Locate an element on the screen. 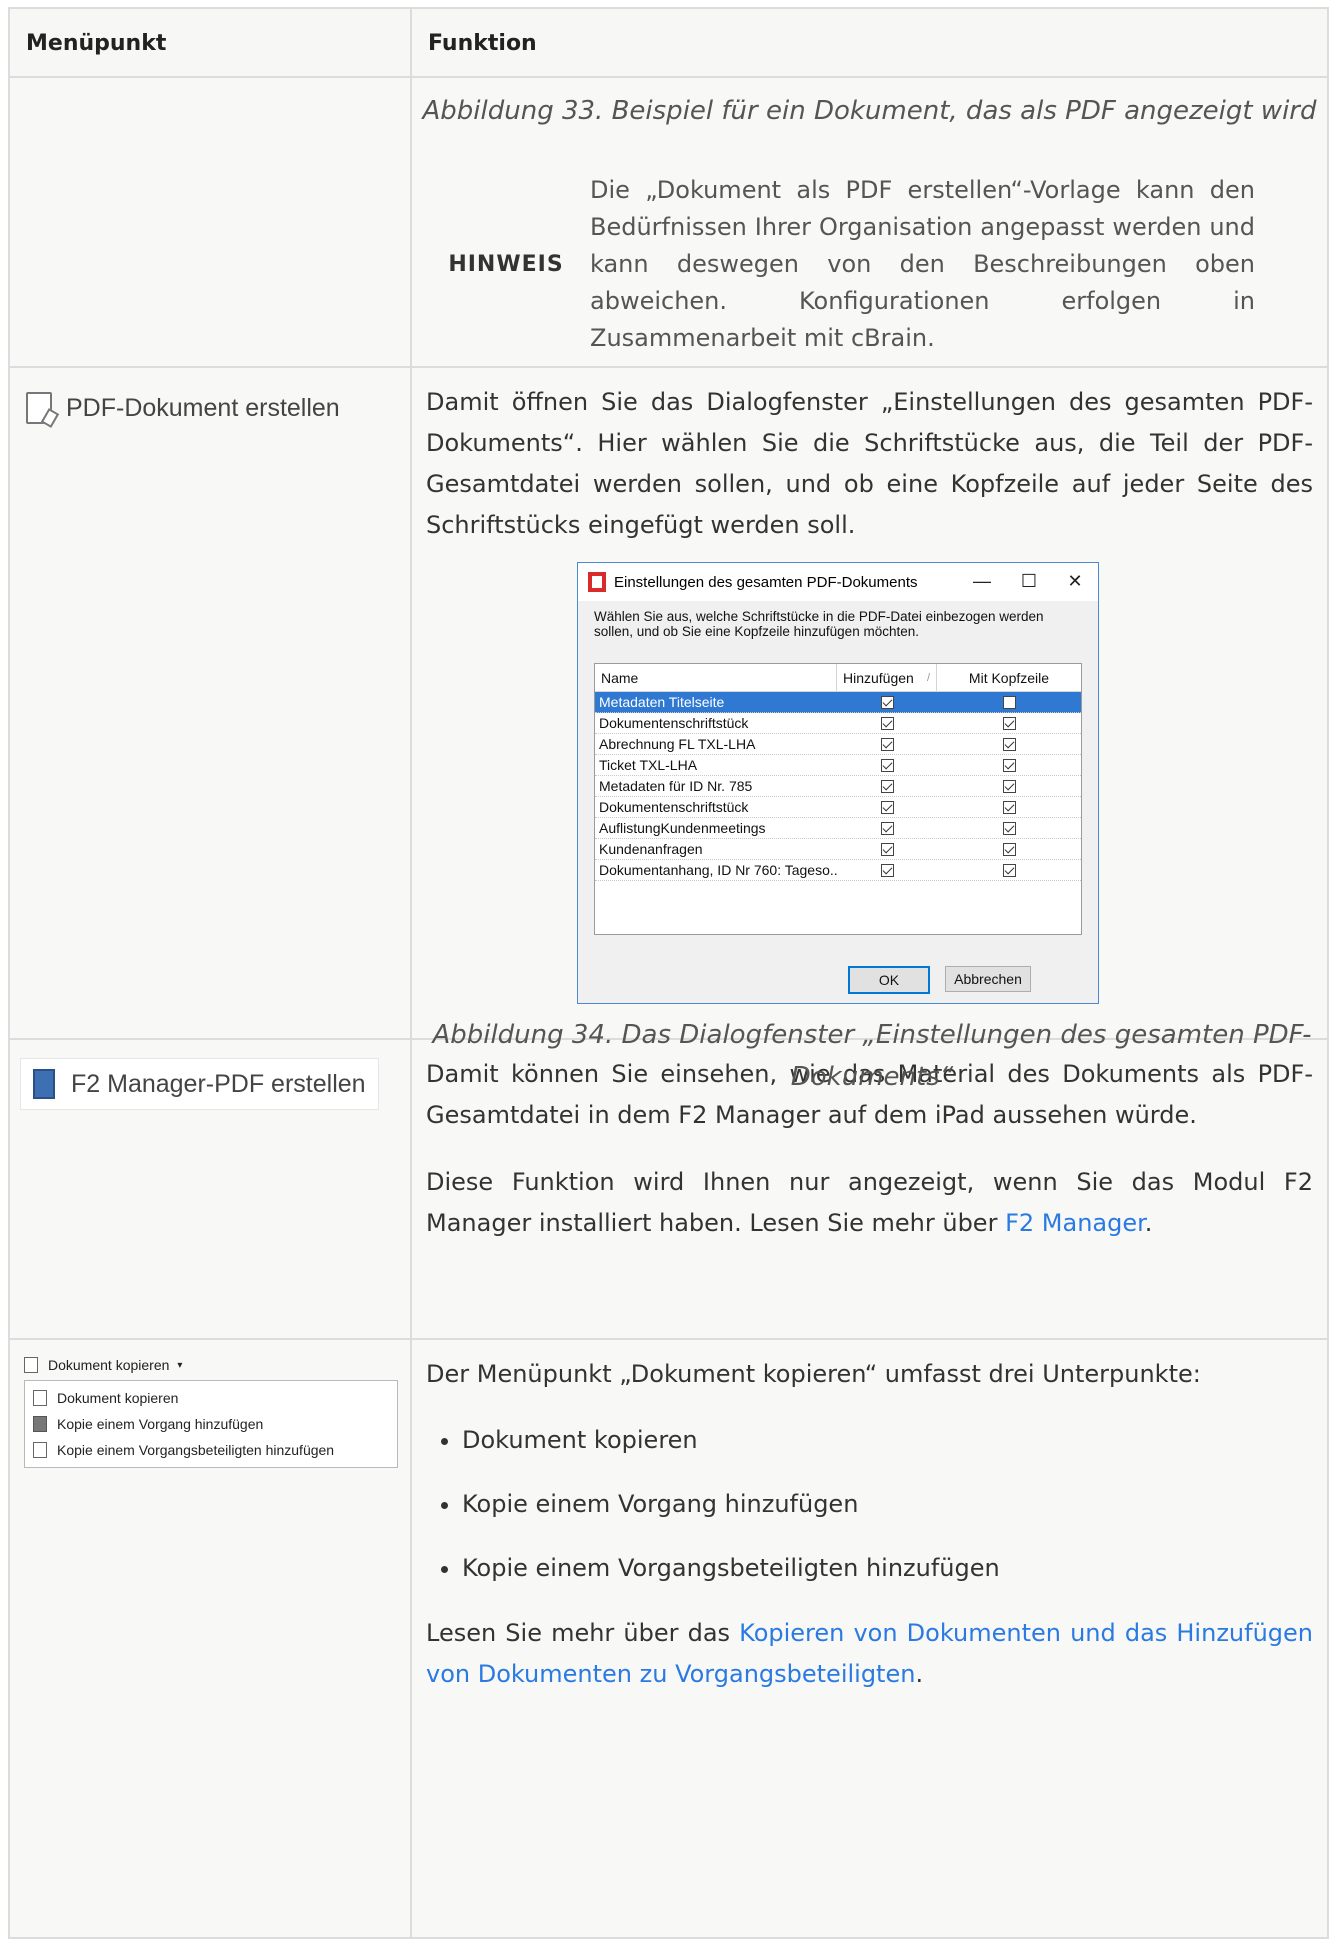  grid-row: Abrechnung FL TXL-LHA is located at coordinates (838, 744).